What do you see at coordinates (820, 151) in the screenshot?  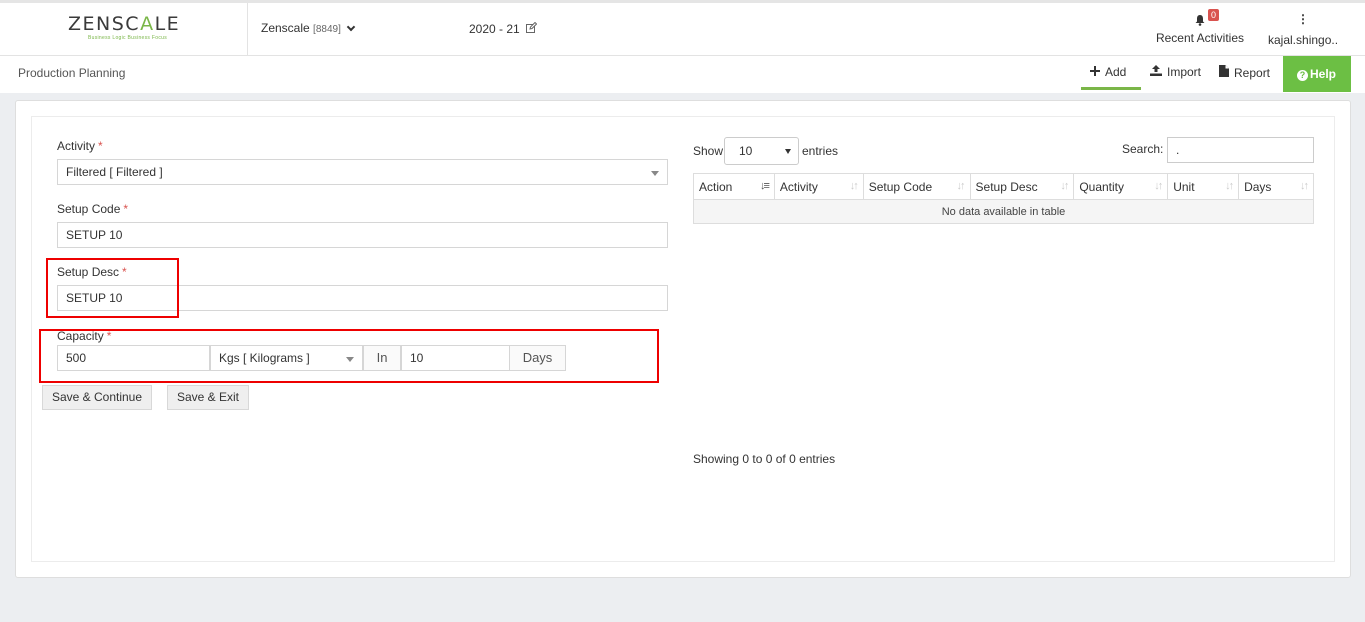 I see `entries-label: entries` at bounding box center [820, 151].